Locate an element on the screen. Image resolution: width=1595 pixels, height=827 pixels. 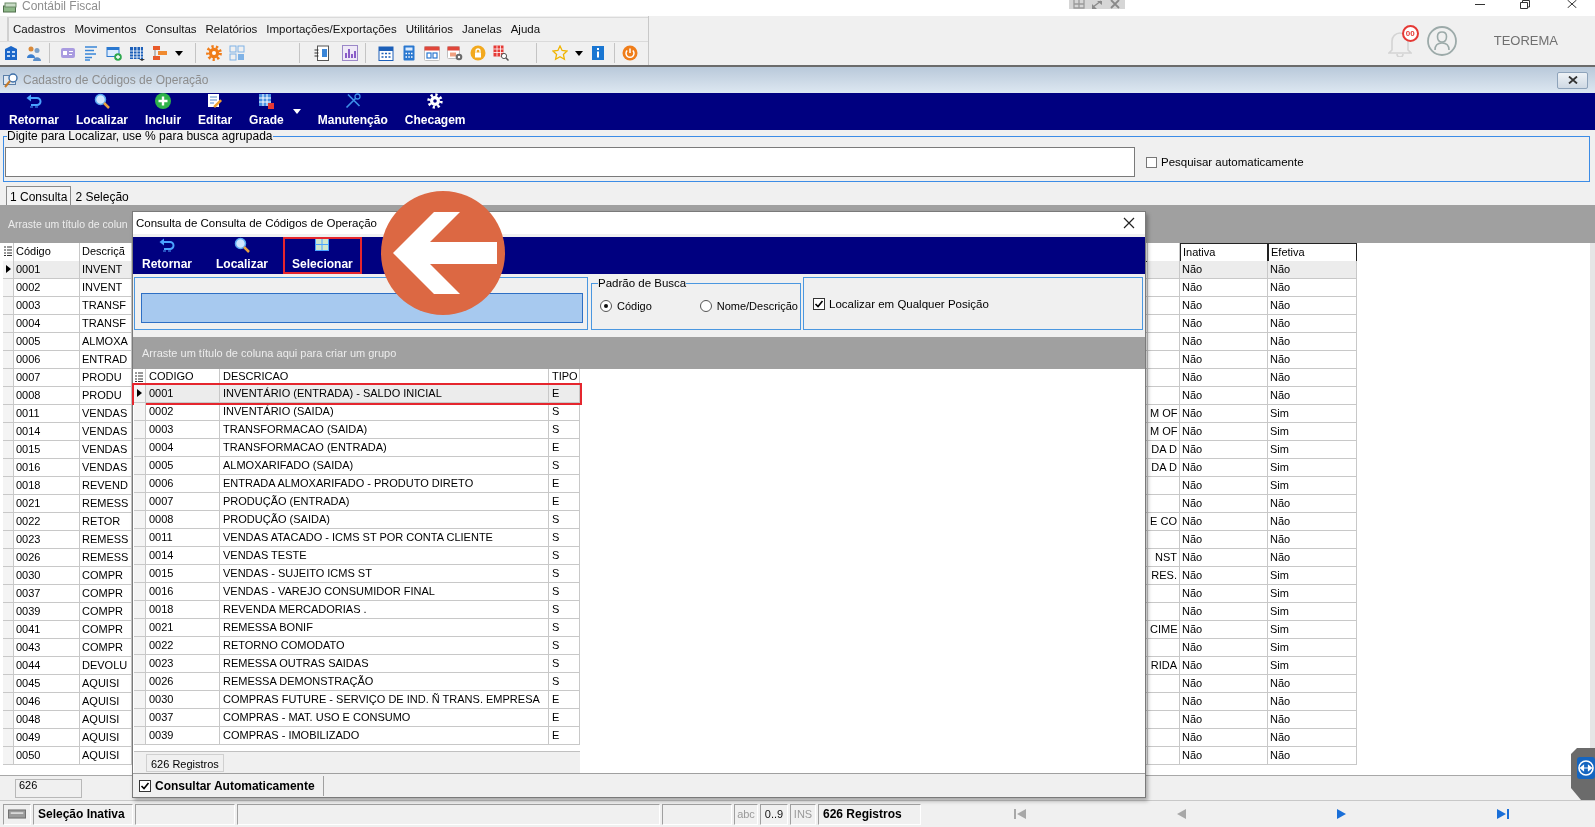
grid-icon is located at coordinates (1079, 4).